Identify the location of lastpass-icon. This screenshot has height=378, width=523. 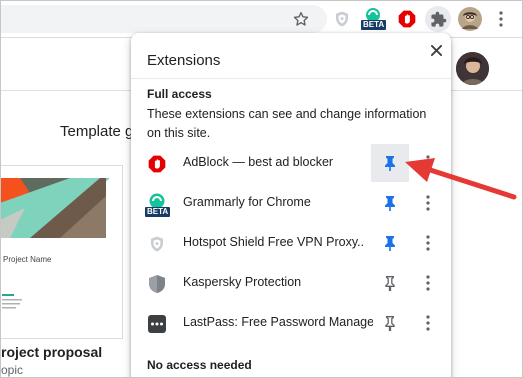
(157, 324).